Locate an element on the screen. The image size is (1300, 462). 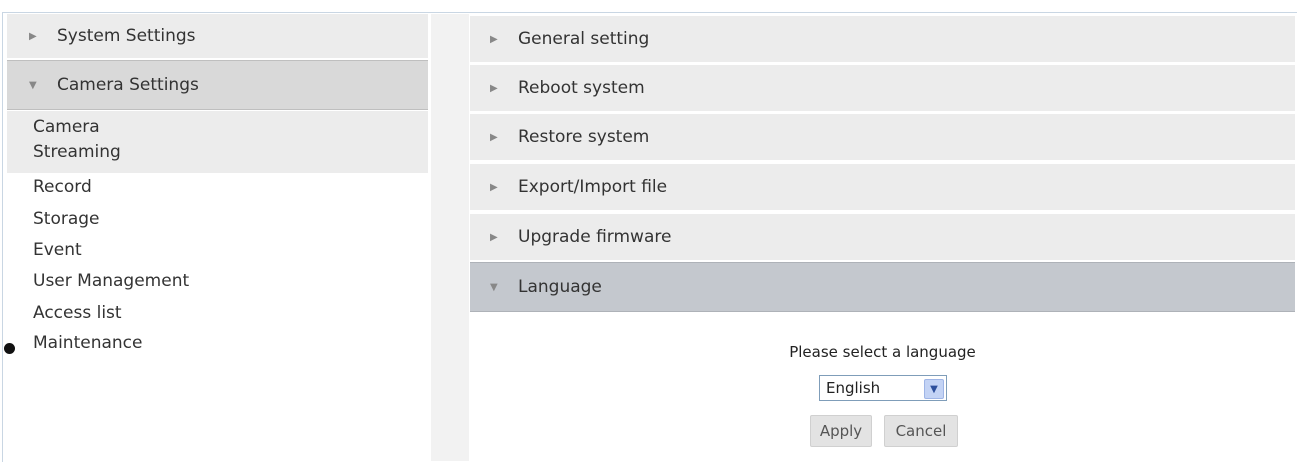
sidebar-item-camera: Camera is located at coordinates (66, 127).